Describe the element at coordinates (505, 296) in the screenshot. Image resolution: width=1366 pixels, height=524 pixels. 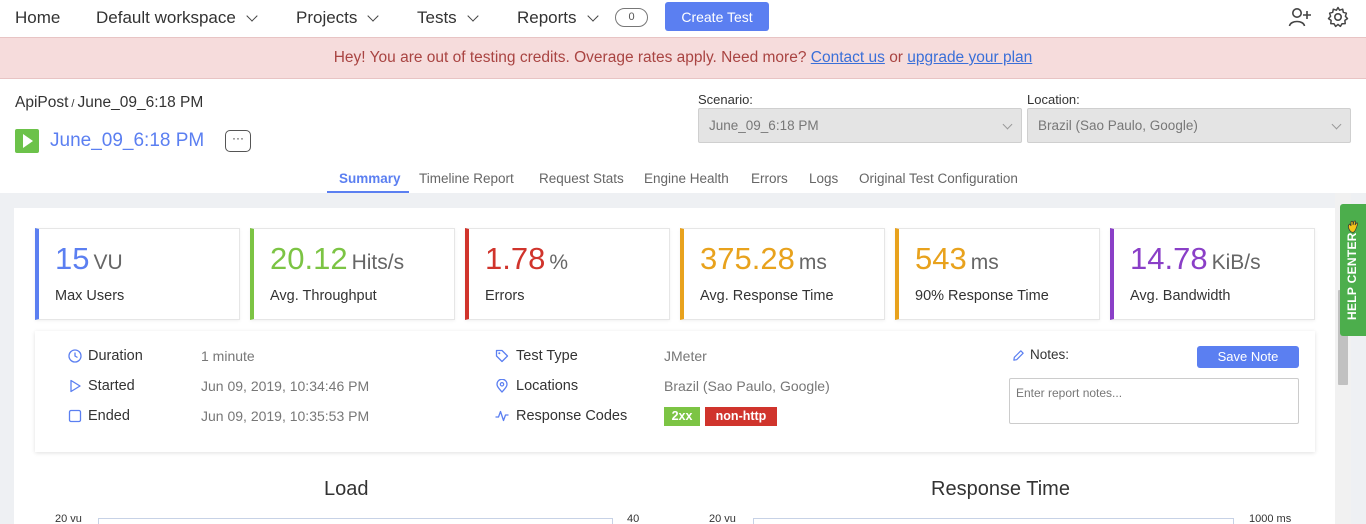
I see `kpi-label: Errors` at that location.